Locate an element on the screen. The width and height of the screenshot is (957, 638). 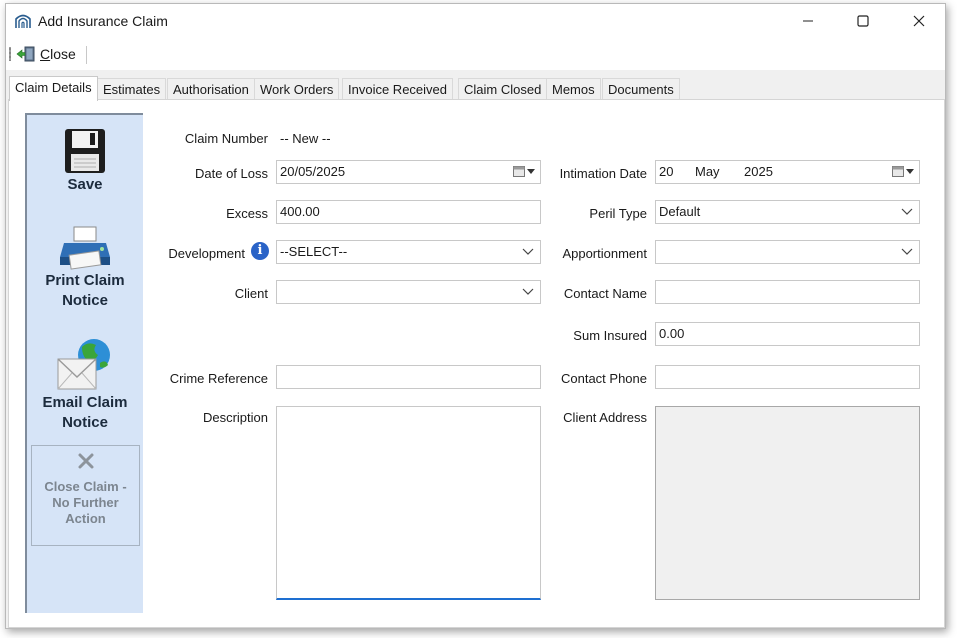
print-claim-notice-button: Print Claim Notice is located at coordinates (85, 267).